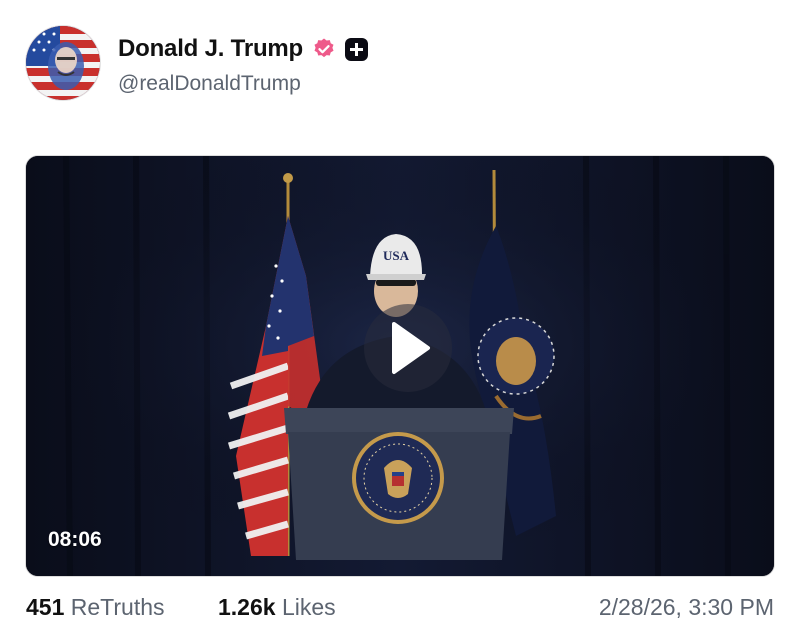 Image resolution: width=800 pixels, height=640 pixels. Describe the element at coordinates (411, 348) in the screenshot. I see `play-icon` at that location.